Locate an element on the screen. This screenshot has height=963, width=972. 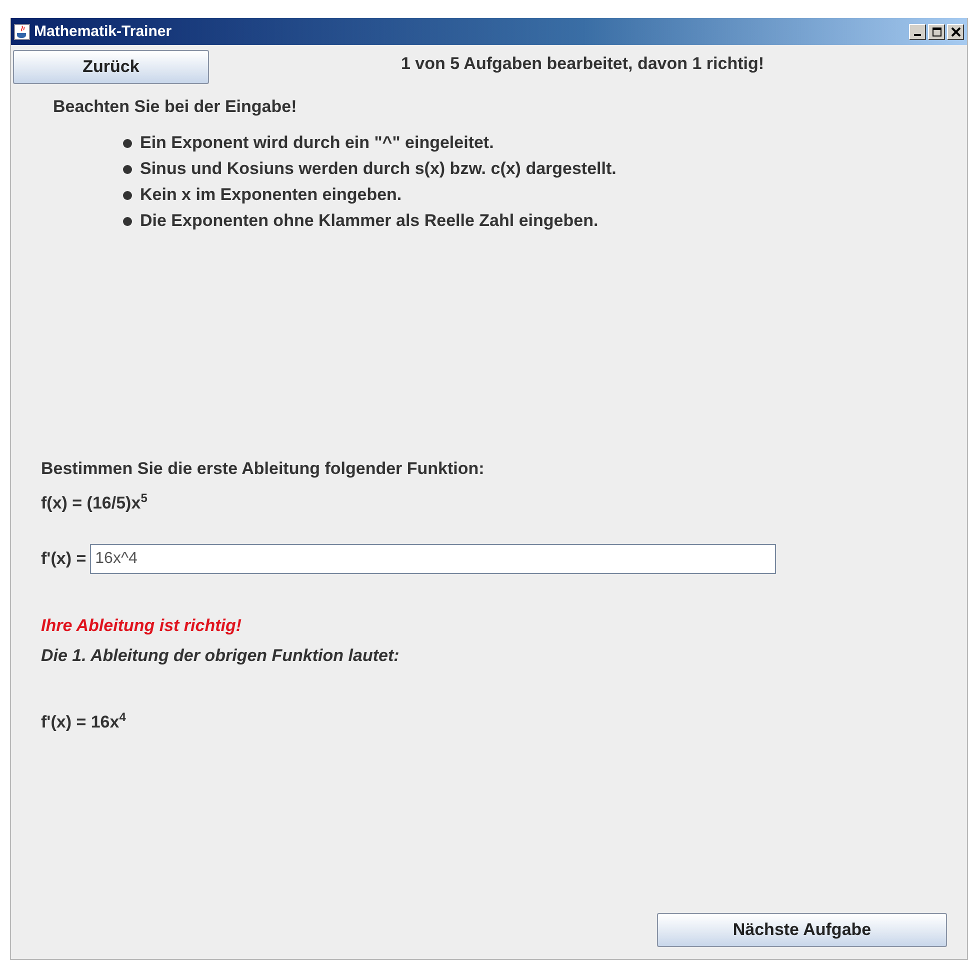
solution-intro: Die 1. Ableitung der obrigen Funktion lautet: is located at coordinates (220, 656).